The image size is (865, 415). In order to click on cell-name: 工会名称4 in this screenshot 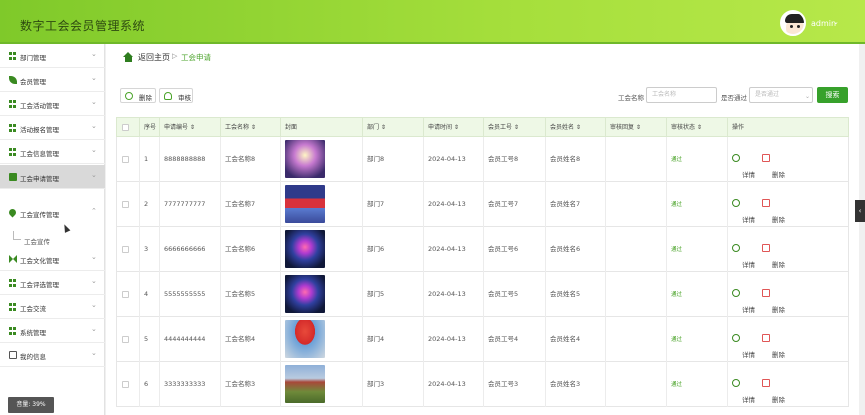, I will do `click(250, 339)`.